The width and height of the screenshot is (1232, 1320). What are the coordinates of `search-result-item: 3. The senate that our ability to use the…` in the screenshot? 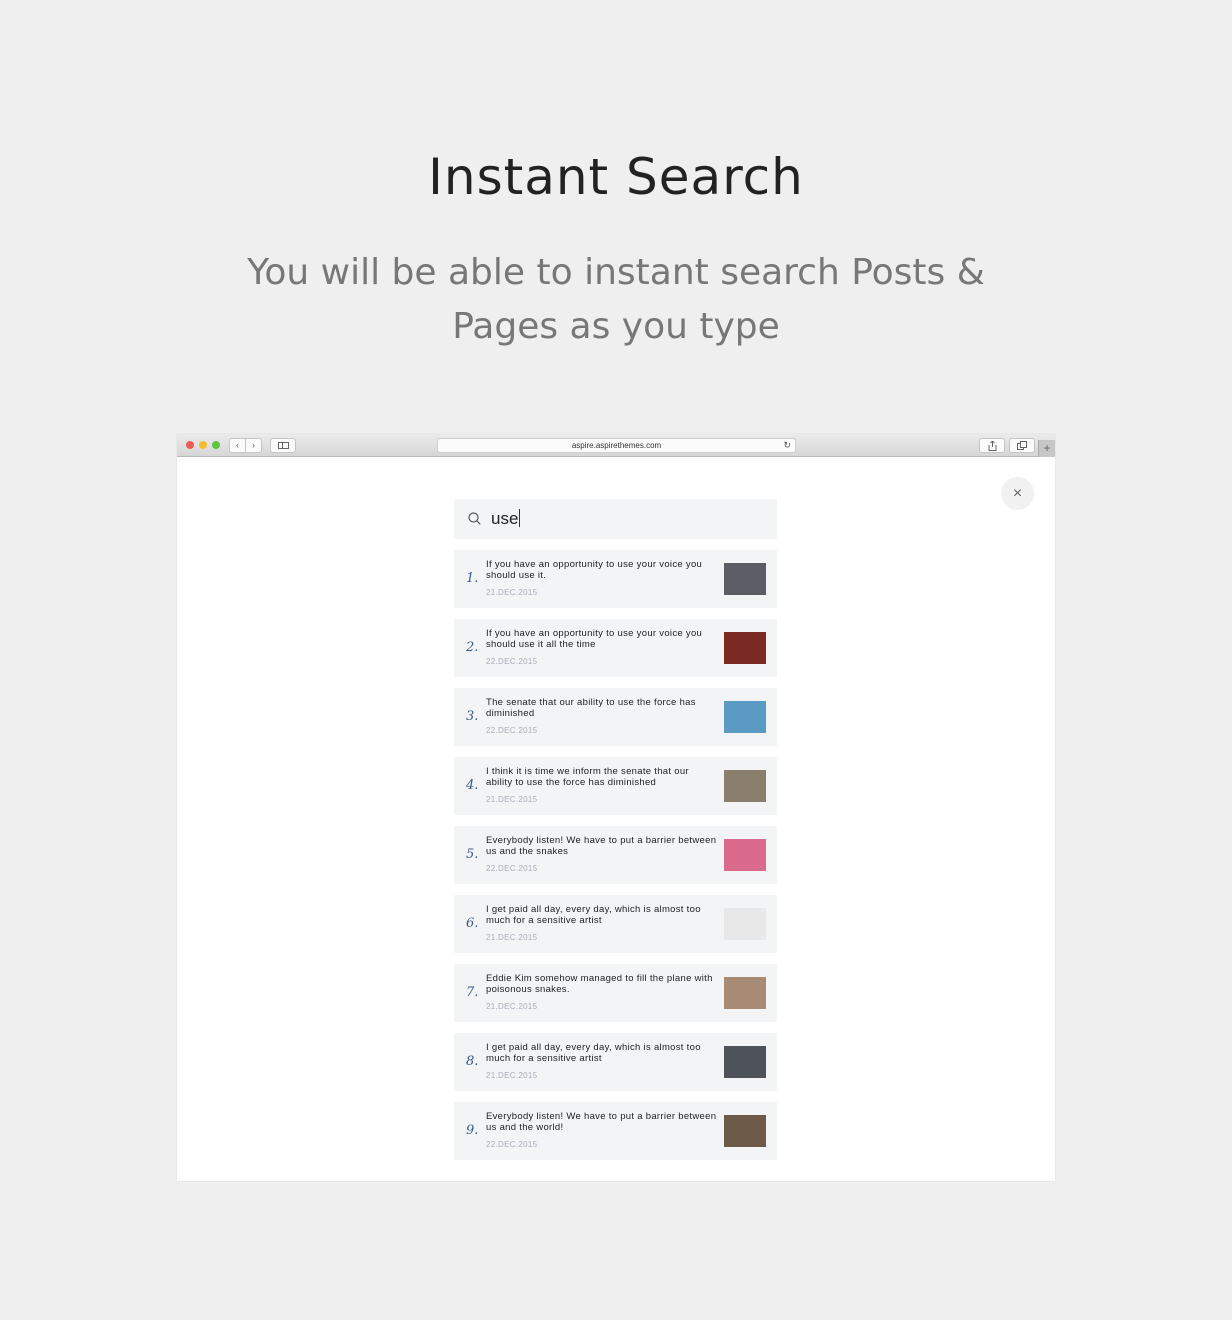 It's located at (615, 717).